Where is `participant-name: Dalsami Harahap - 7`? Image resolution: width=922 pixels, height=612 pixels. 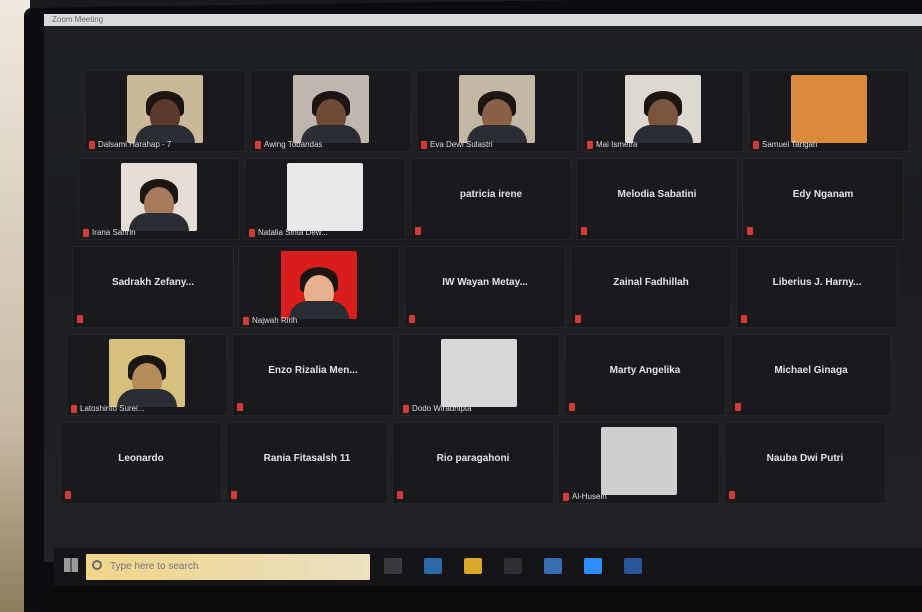 participant-name: Dalsami Harahap - 7 is located at coordinates (135, 144).